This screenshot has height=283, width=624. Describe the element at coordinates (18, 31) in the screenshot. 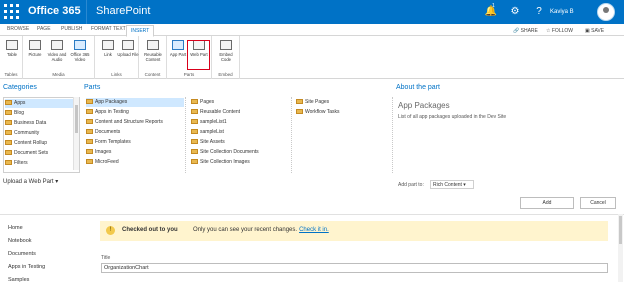

I see `tab-browse: BROWSE` at that location.